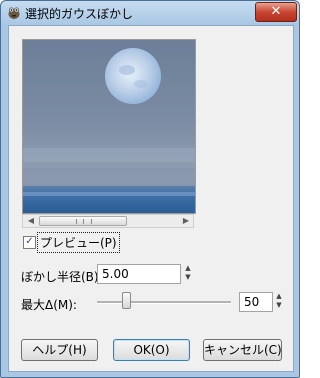  I want to click on max-delta-slider-thumb, so click(126, 300).